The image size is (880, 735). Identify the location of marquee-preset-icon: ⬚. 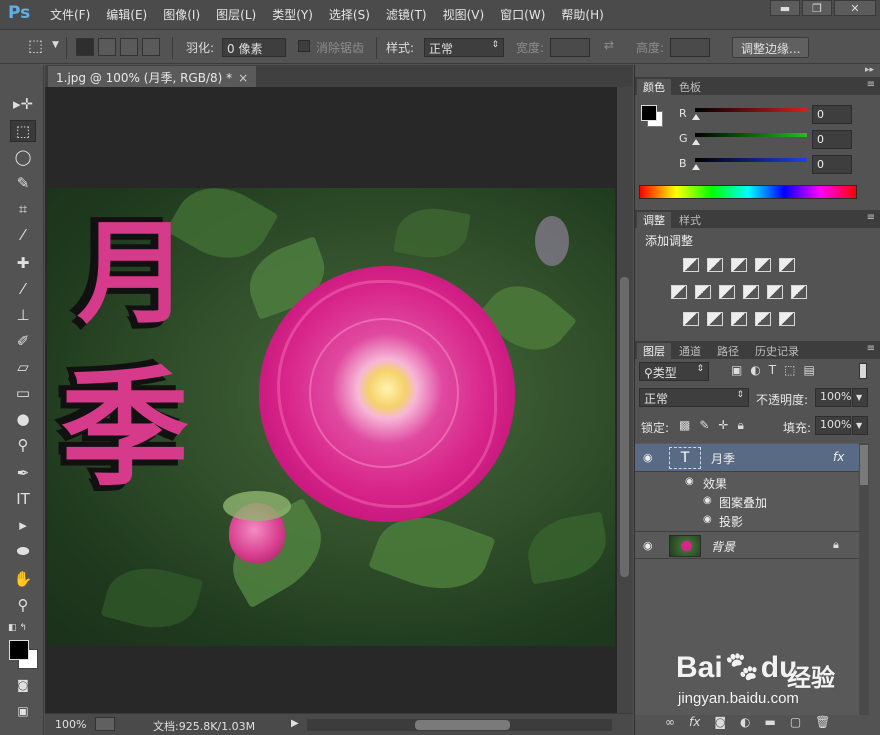
(35, 45).